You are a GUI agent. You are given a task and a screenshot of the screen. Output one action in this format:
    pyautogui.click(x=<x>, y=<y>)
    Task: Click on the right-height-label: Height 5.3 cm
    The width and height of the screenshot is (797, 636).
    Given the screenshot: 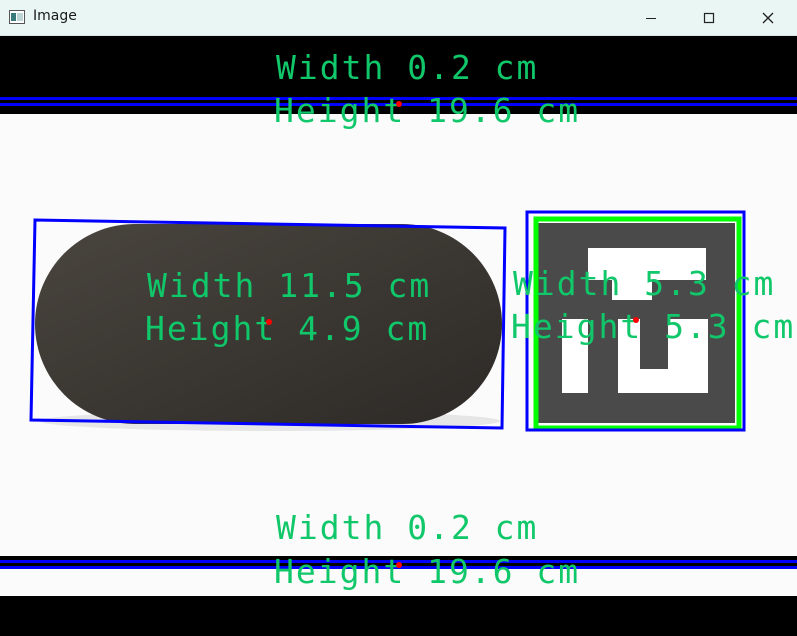 What is the action you would take?
    pyautogui.click(x=653, y=326)
    